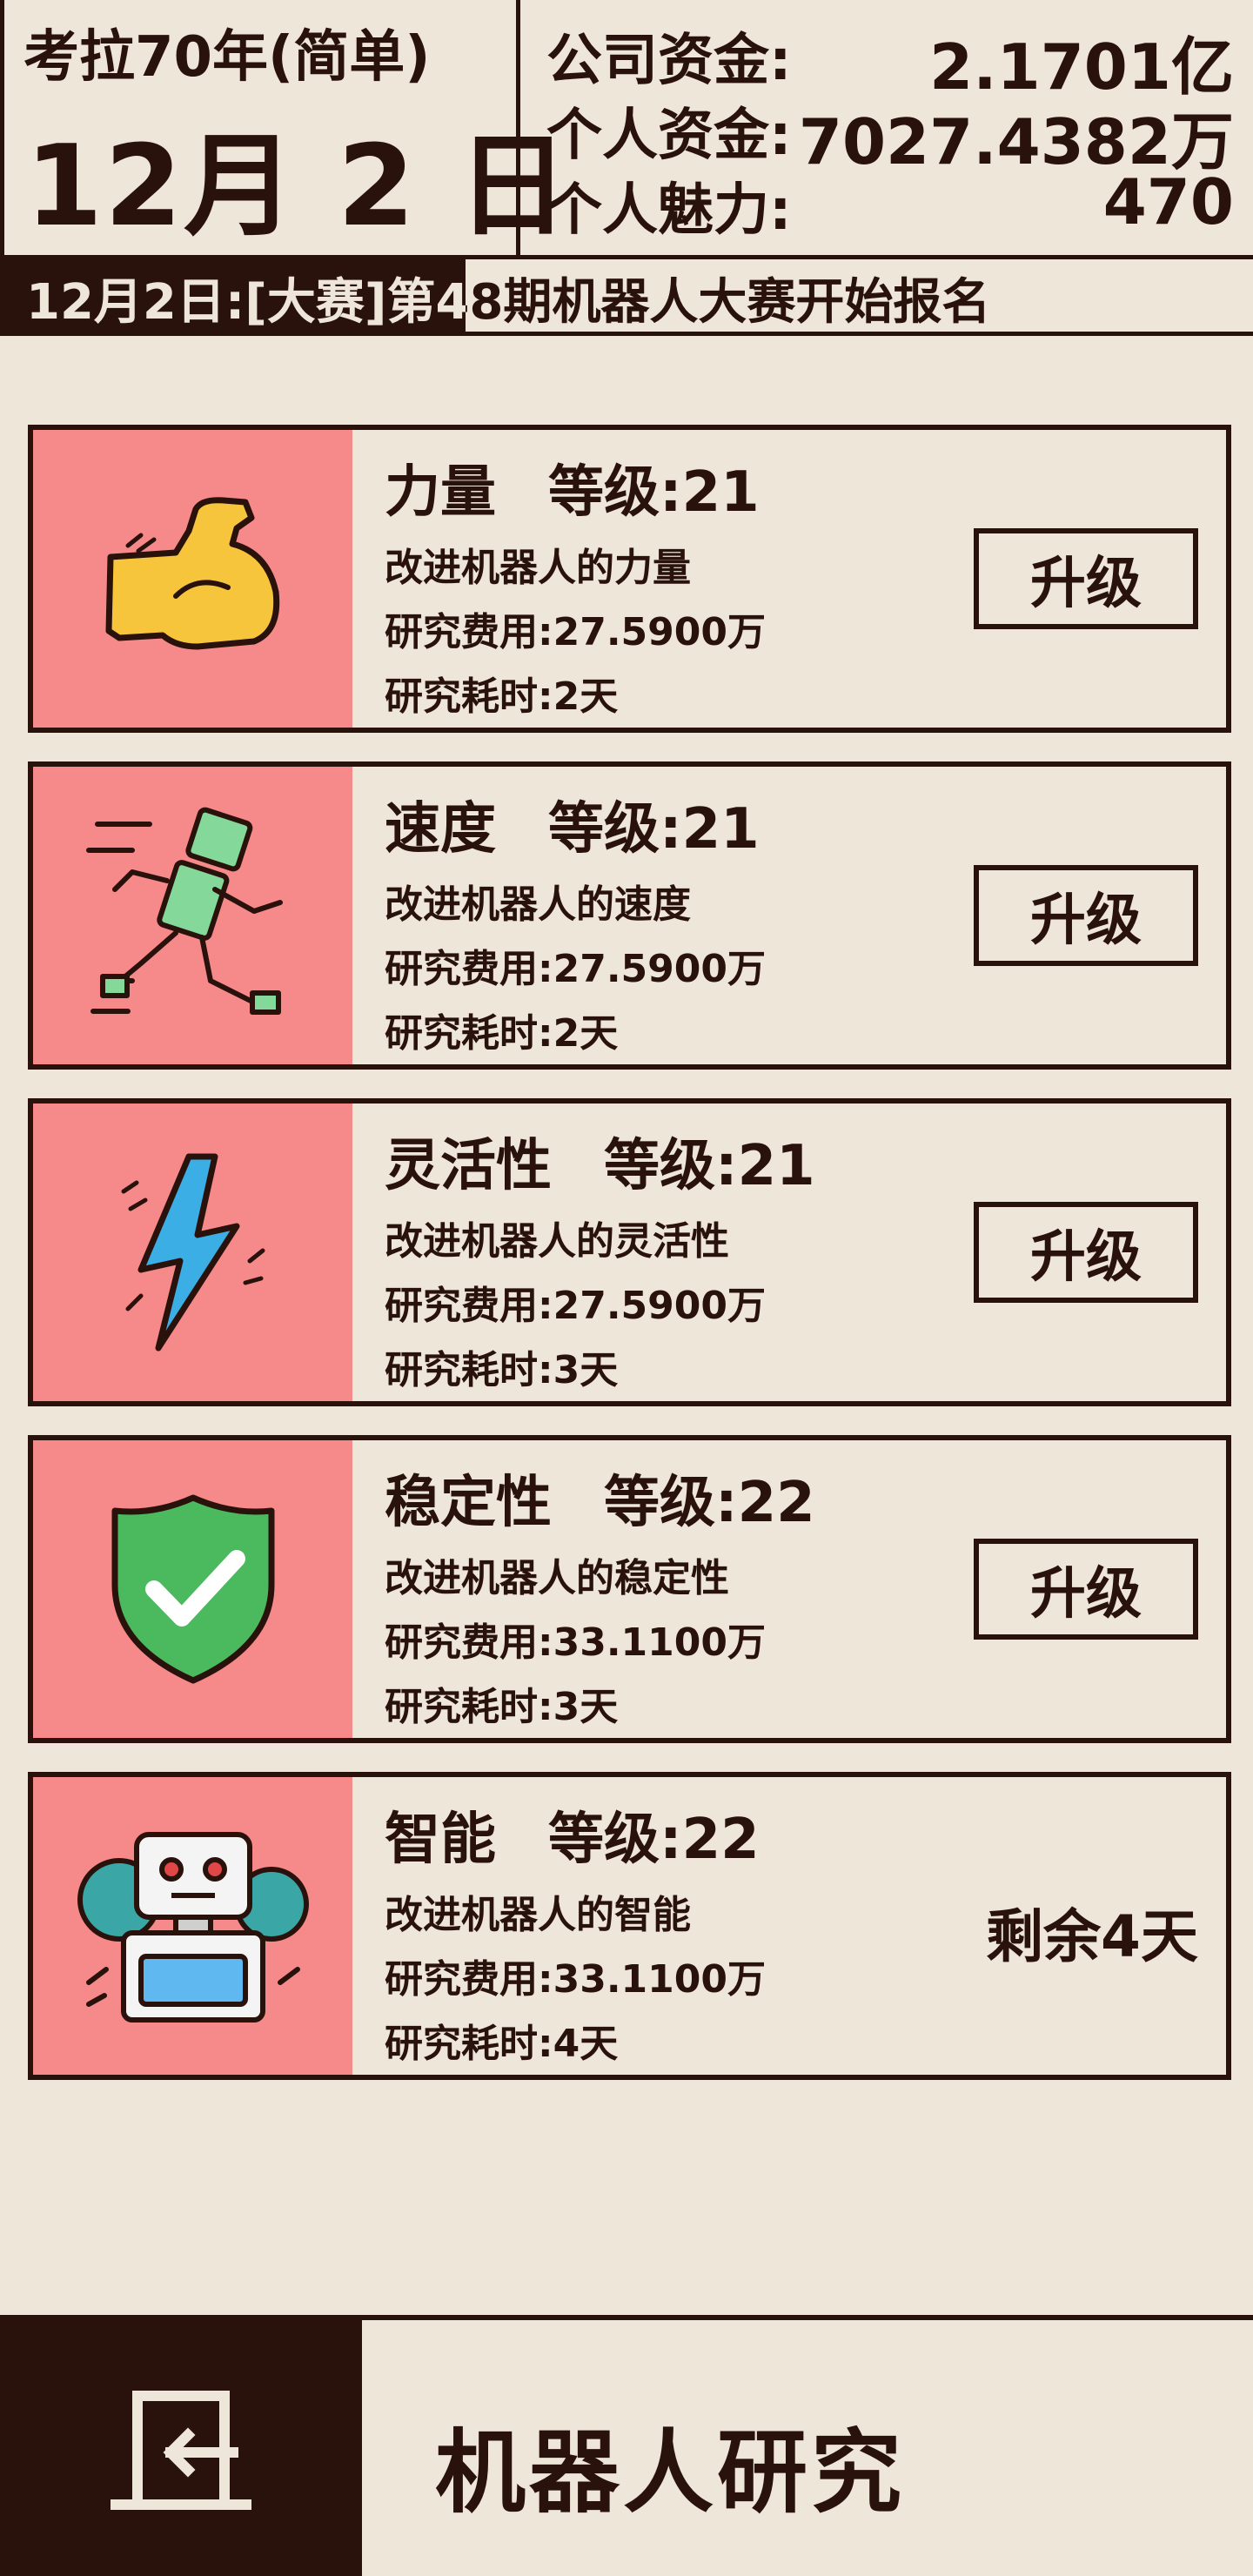  Describe the element at coordinates (1086, 1252) in the screenshot. I see `upgrade-button-agility: 升级` at that location.